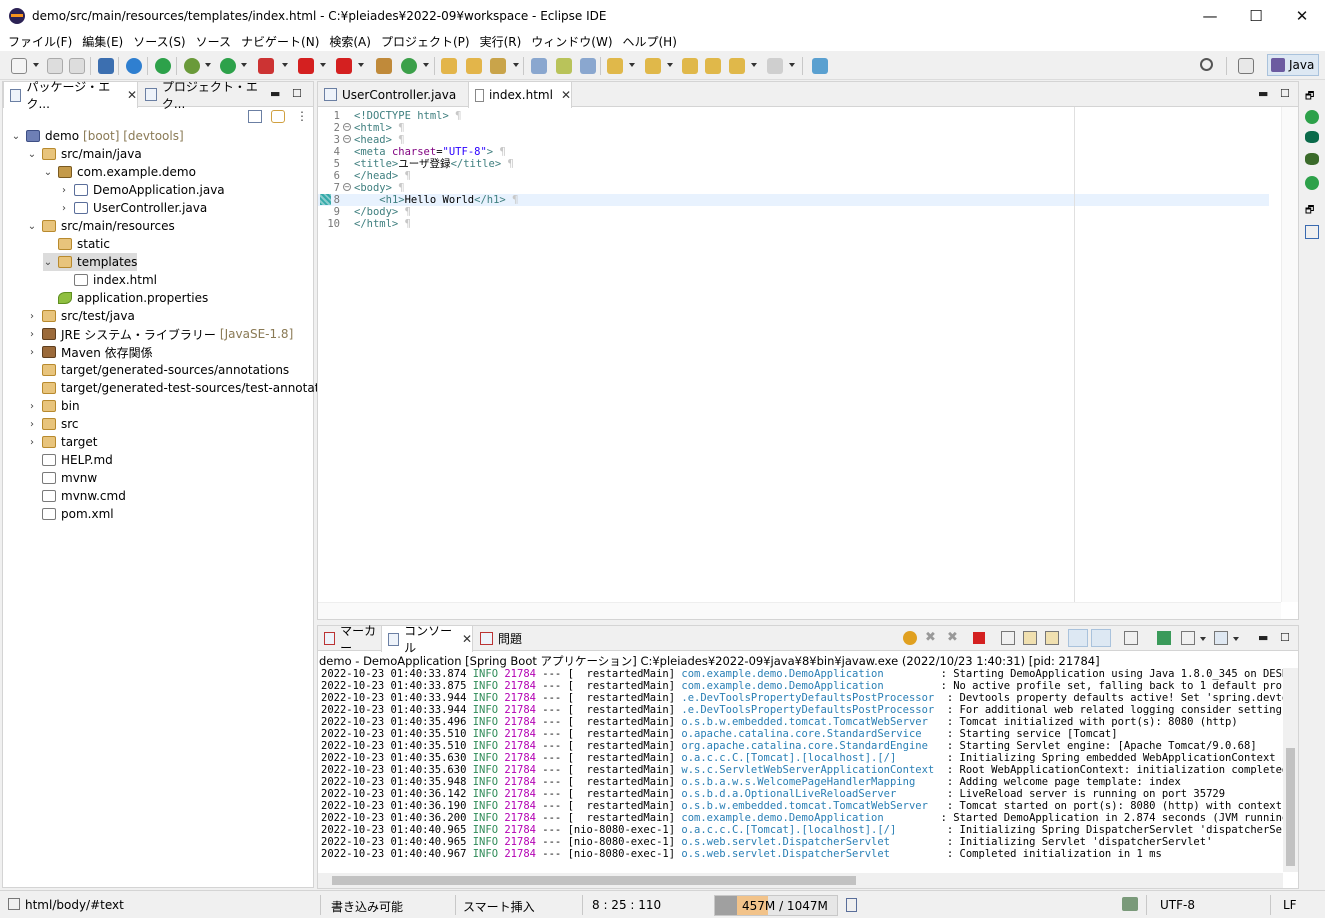 This screenshot has width=1325, height=918. Describe the element at coordinates (539, 66) in the screenshot. I see `toggle-mark-icon` at that location.